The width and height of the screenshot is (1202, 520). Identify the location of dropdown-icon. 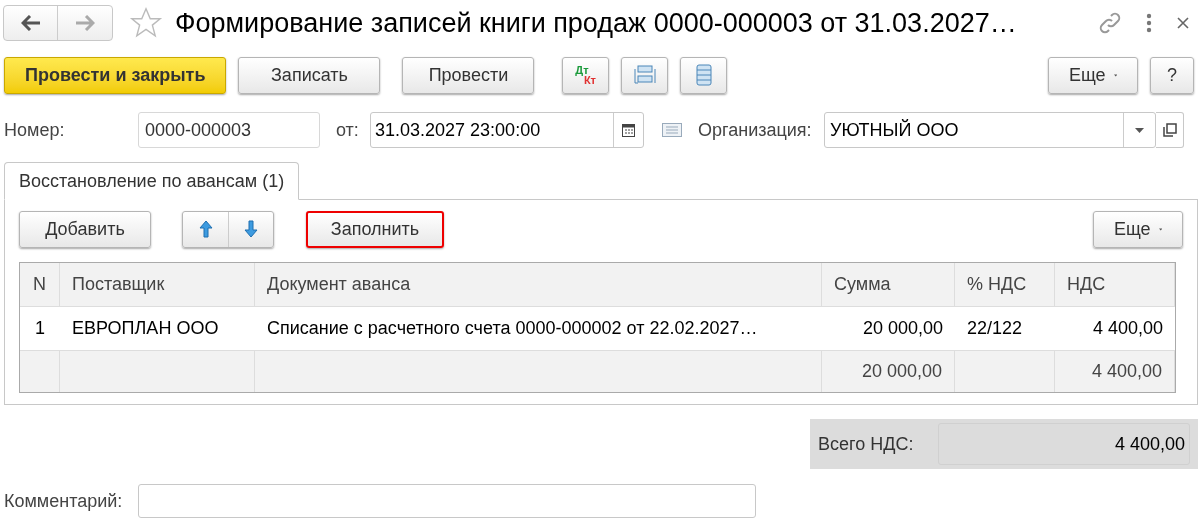
(1139, 130).